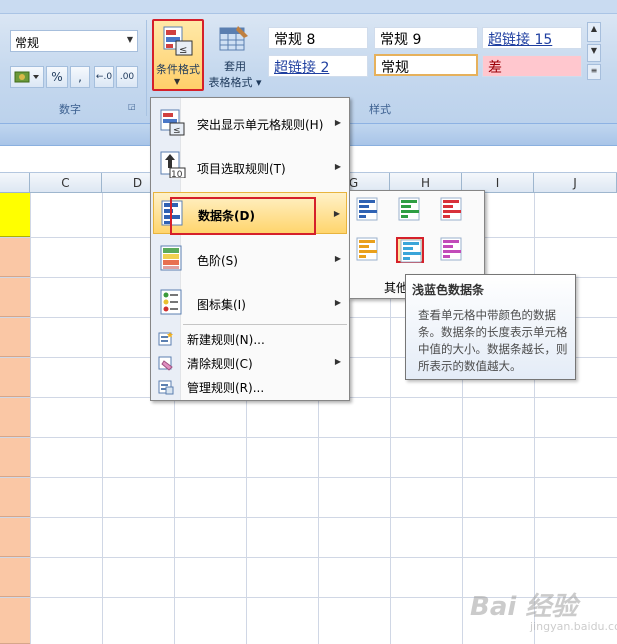 The height and width of the screenshot is (644, 617). What do you see at coordinates (15, 215) in the screenshot?
I see `yellow-cell` at bounding box center [15, 215].